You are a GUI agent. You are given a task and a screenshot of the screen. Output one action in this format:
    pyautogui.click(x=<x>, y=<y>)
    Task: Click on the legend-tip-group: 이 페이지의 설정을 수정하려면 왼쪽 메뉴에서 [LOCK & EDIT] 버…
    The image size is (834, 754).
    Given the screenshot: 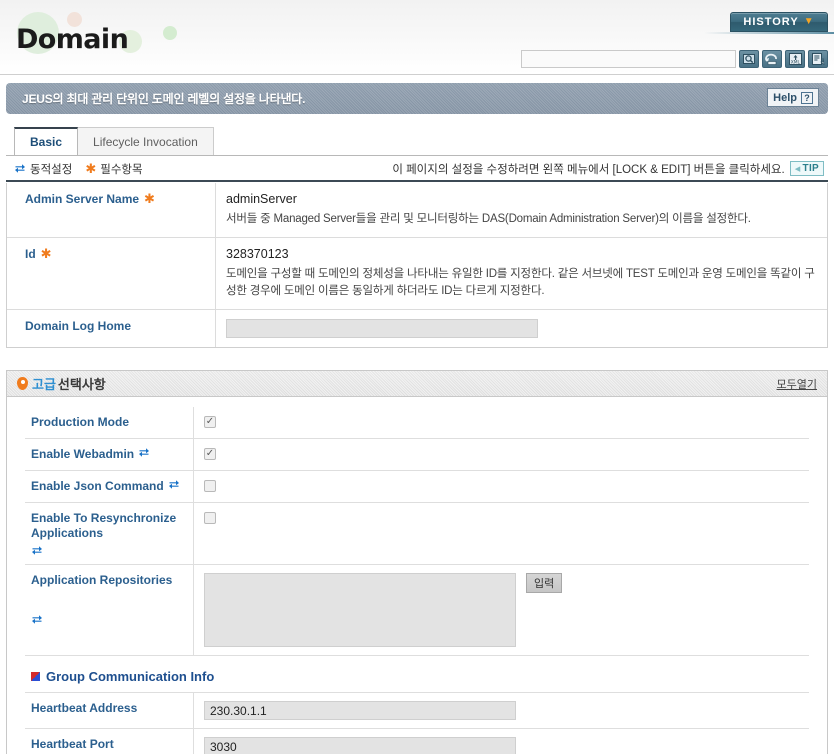 What is the action you would take?
    pyautogui.click(x=608, y=169)
    